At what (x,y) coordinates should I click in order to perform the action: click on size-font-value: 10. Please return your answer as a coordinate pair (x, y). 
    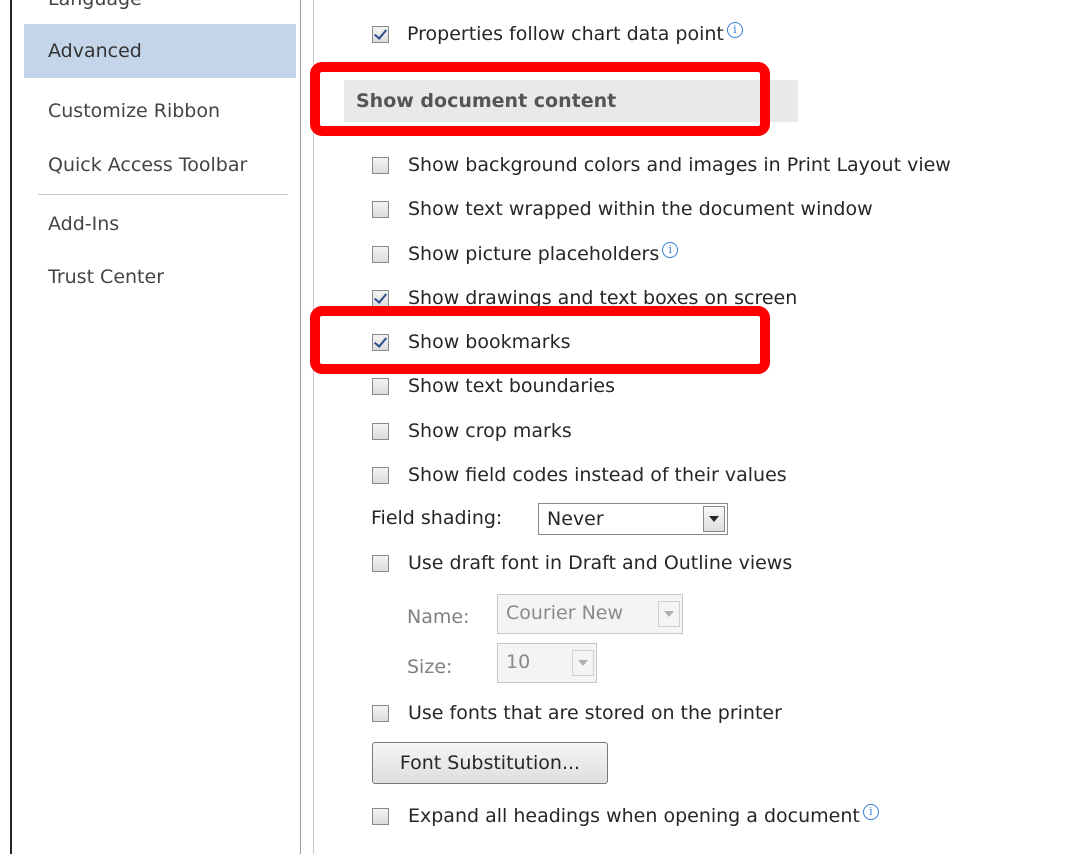
    Looking at the image, I should click on (518, 662).